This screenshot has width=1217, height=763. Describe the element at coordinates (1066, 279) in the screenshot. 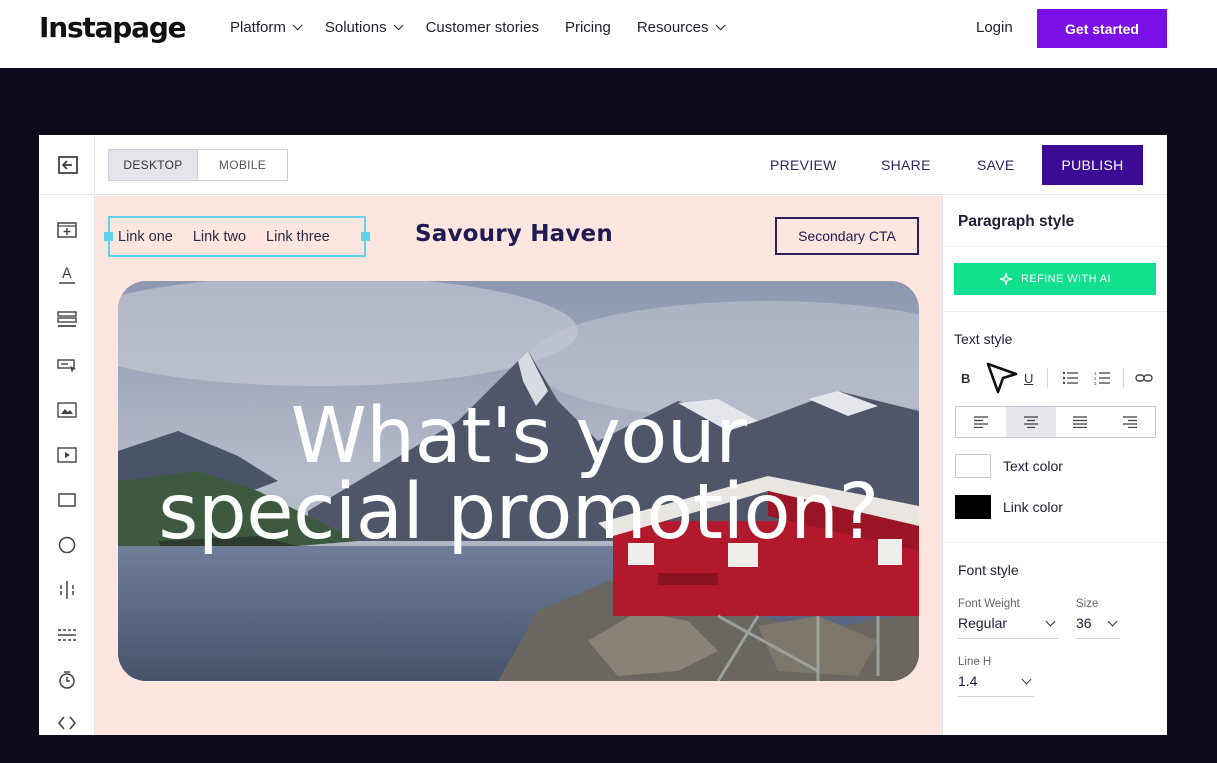

I see `ai-button-label: REFINE WITH AI` at that location.